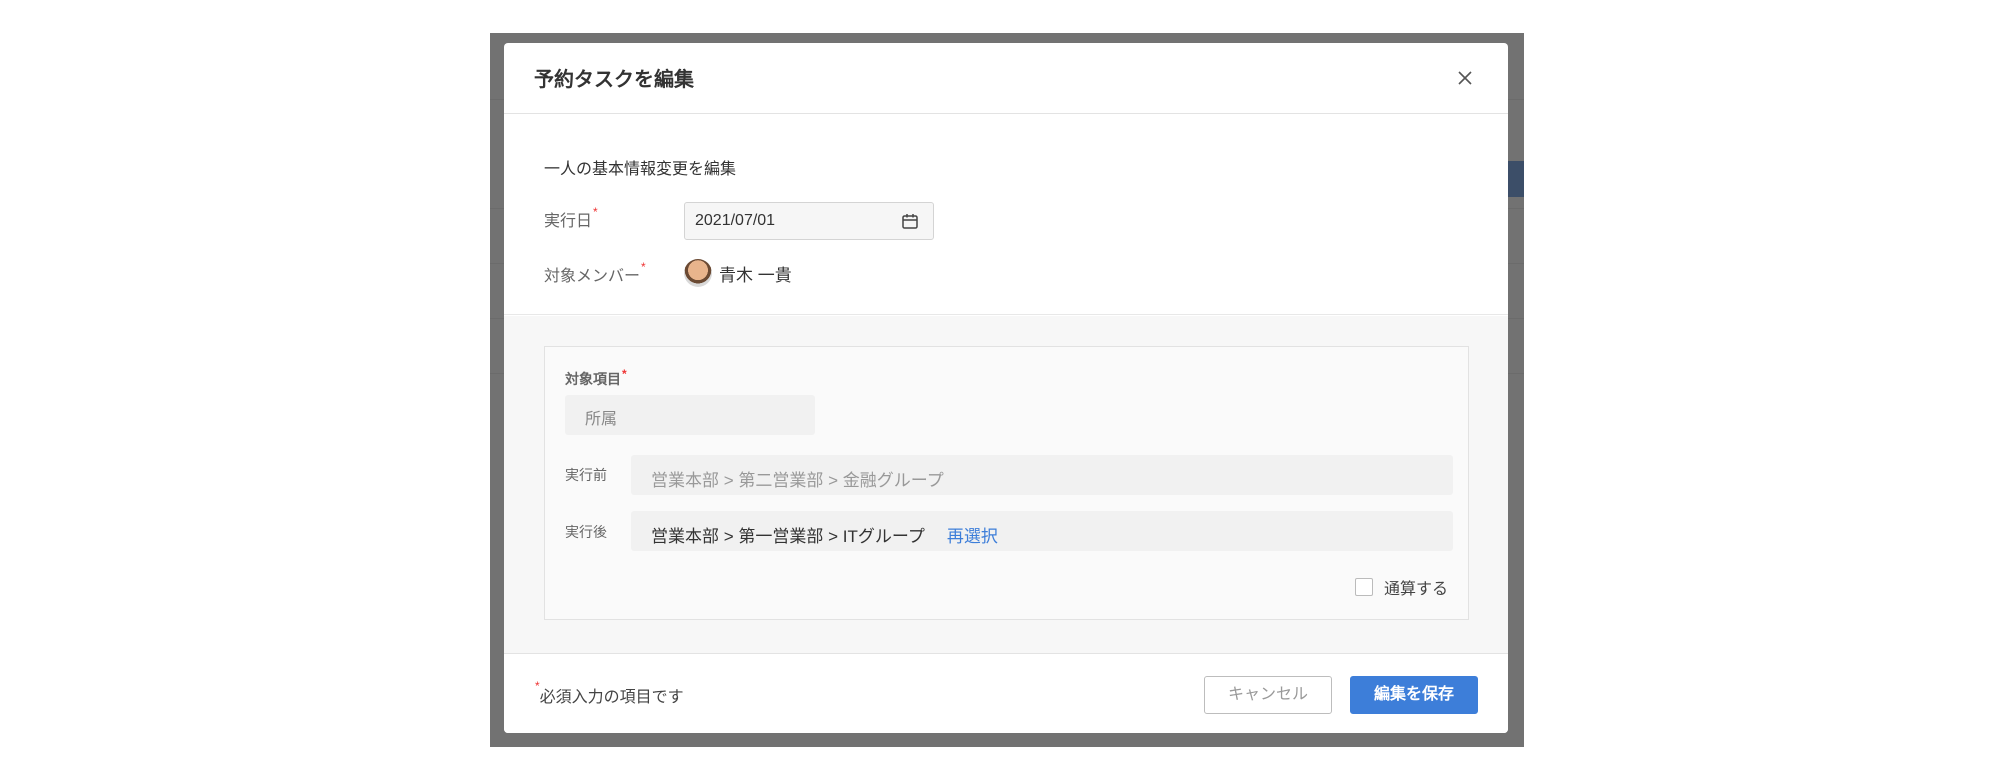  I want to click on cumulative-toggle: 通算する, so click(1401, 587).